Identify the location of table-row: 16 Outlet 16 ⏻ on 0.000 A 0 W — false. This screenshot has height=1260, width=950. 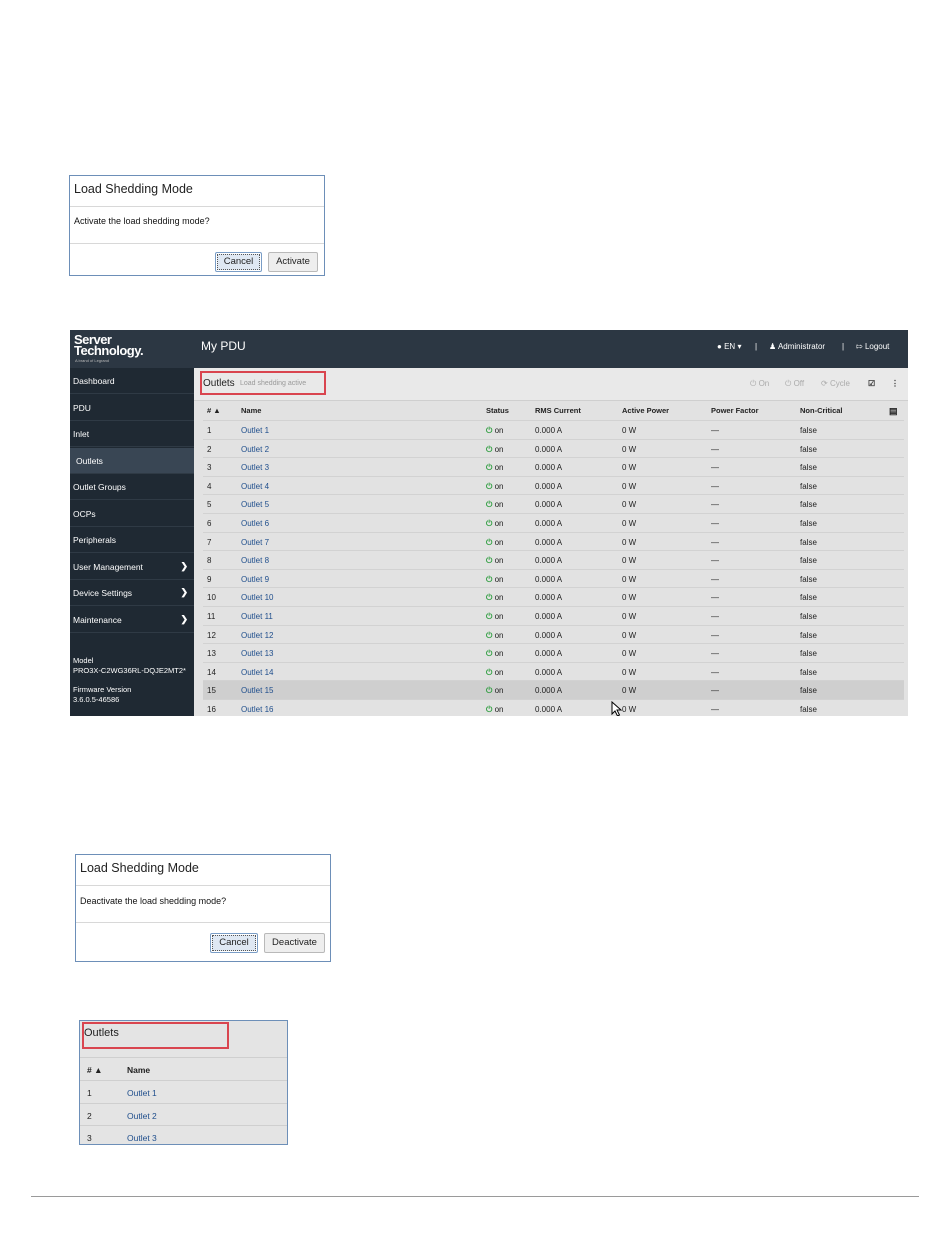
(553, 708).